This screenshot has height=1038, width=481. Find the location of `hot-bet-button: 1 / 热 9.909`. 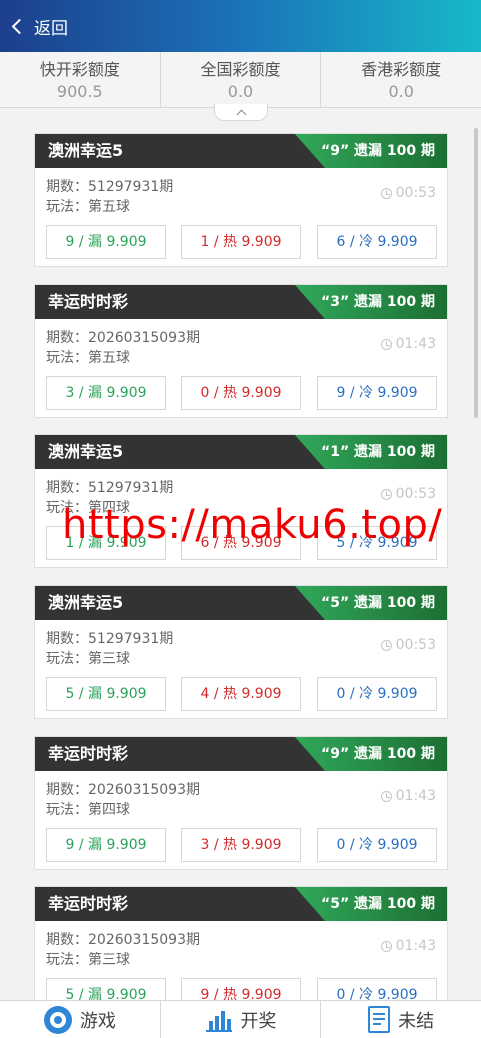

hot-bet-button: 1 / 热 9.909 is located at coordinates (241, 242).